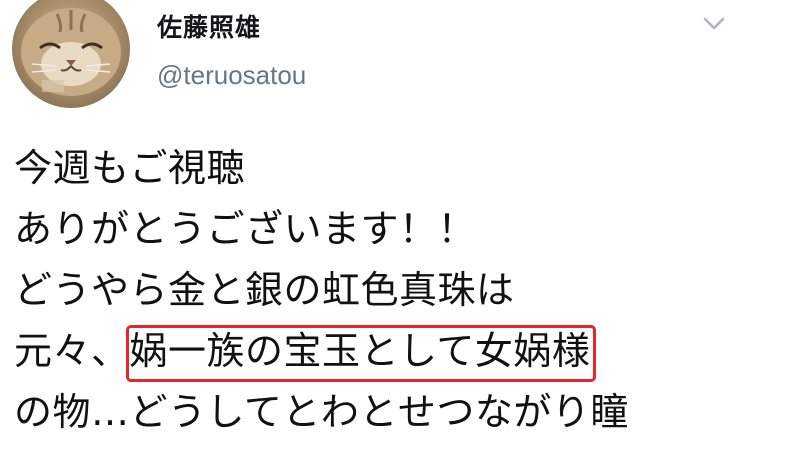 The height and width of the screenshot is (454, 790). I want to click on tweet-line: ありがとうございます！！, so click(245, 229).